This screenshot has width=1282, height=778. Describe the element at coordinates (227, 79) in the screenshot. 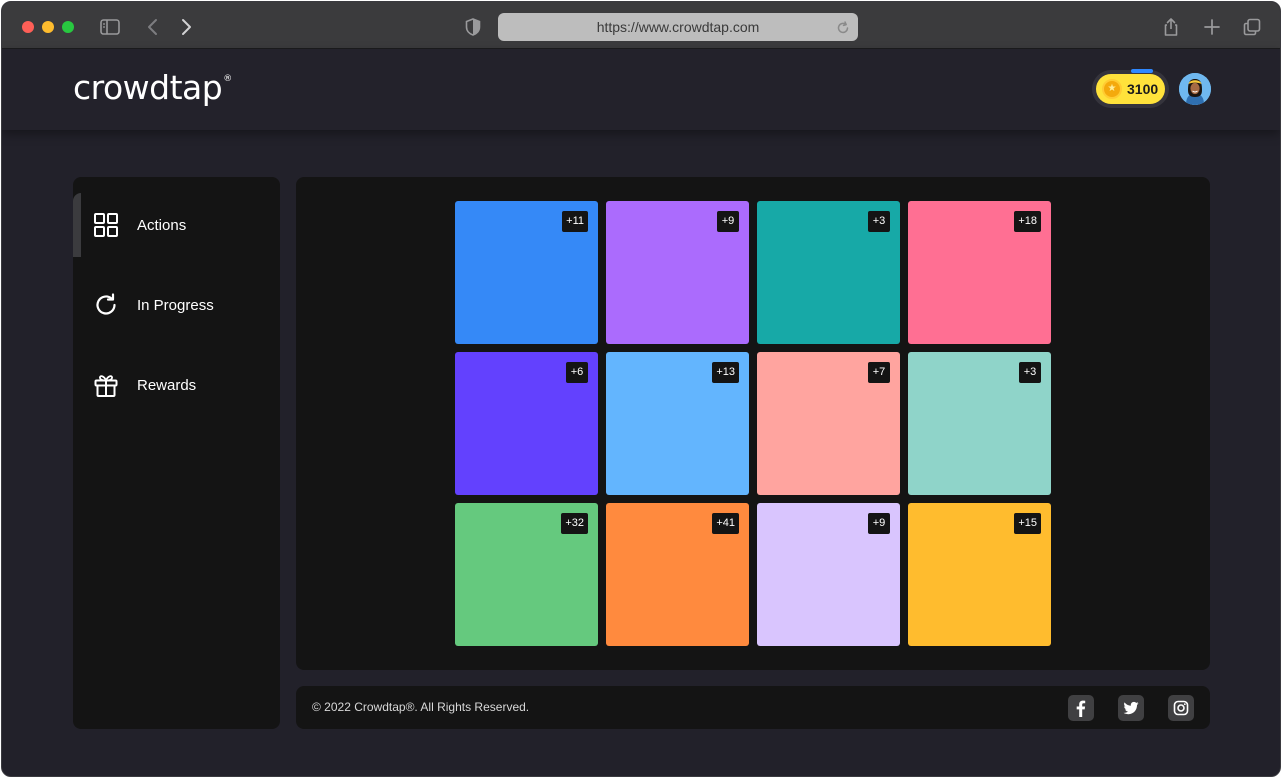

I see `registered-mark: ®` at that location.